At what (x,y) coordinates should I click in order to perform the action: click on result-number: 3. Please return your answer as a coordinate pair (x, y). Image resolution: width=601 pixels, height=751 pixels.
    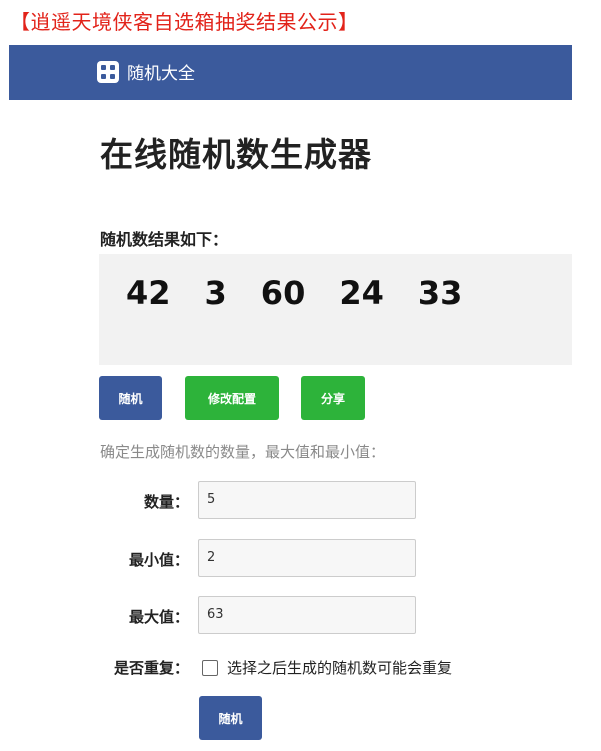
    Looking at the image, I should click on (215, 293).